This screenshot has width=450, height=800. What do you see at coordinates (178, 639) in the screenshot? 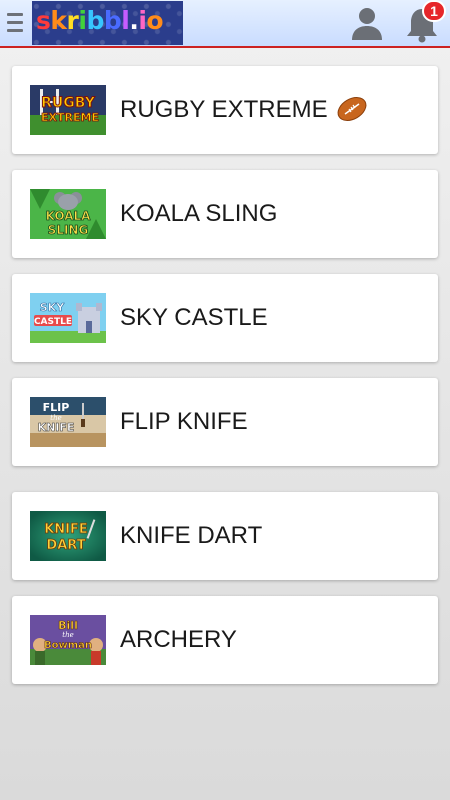
I see `game-title: ARCHERY` at bounding box center [178, 639].